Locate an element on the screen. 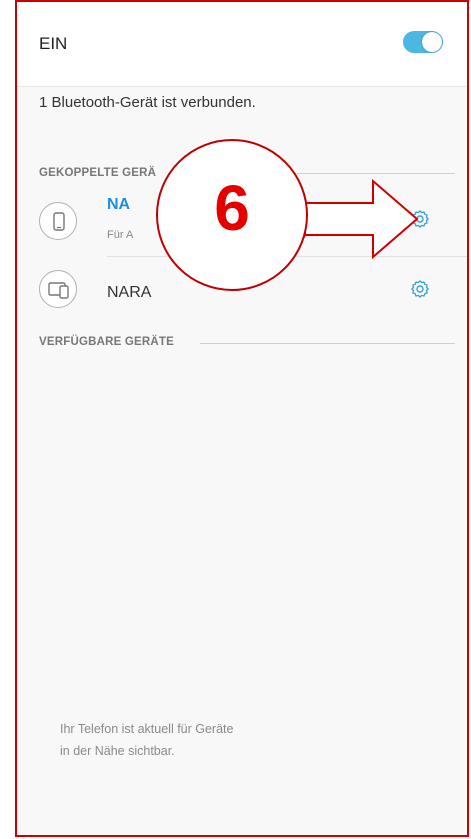 Image resolution: width=471 pixels, height=839 pixels. available-header-line is located at coordinates (327, 343).